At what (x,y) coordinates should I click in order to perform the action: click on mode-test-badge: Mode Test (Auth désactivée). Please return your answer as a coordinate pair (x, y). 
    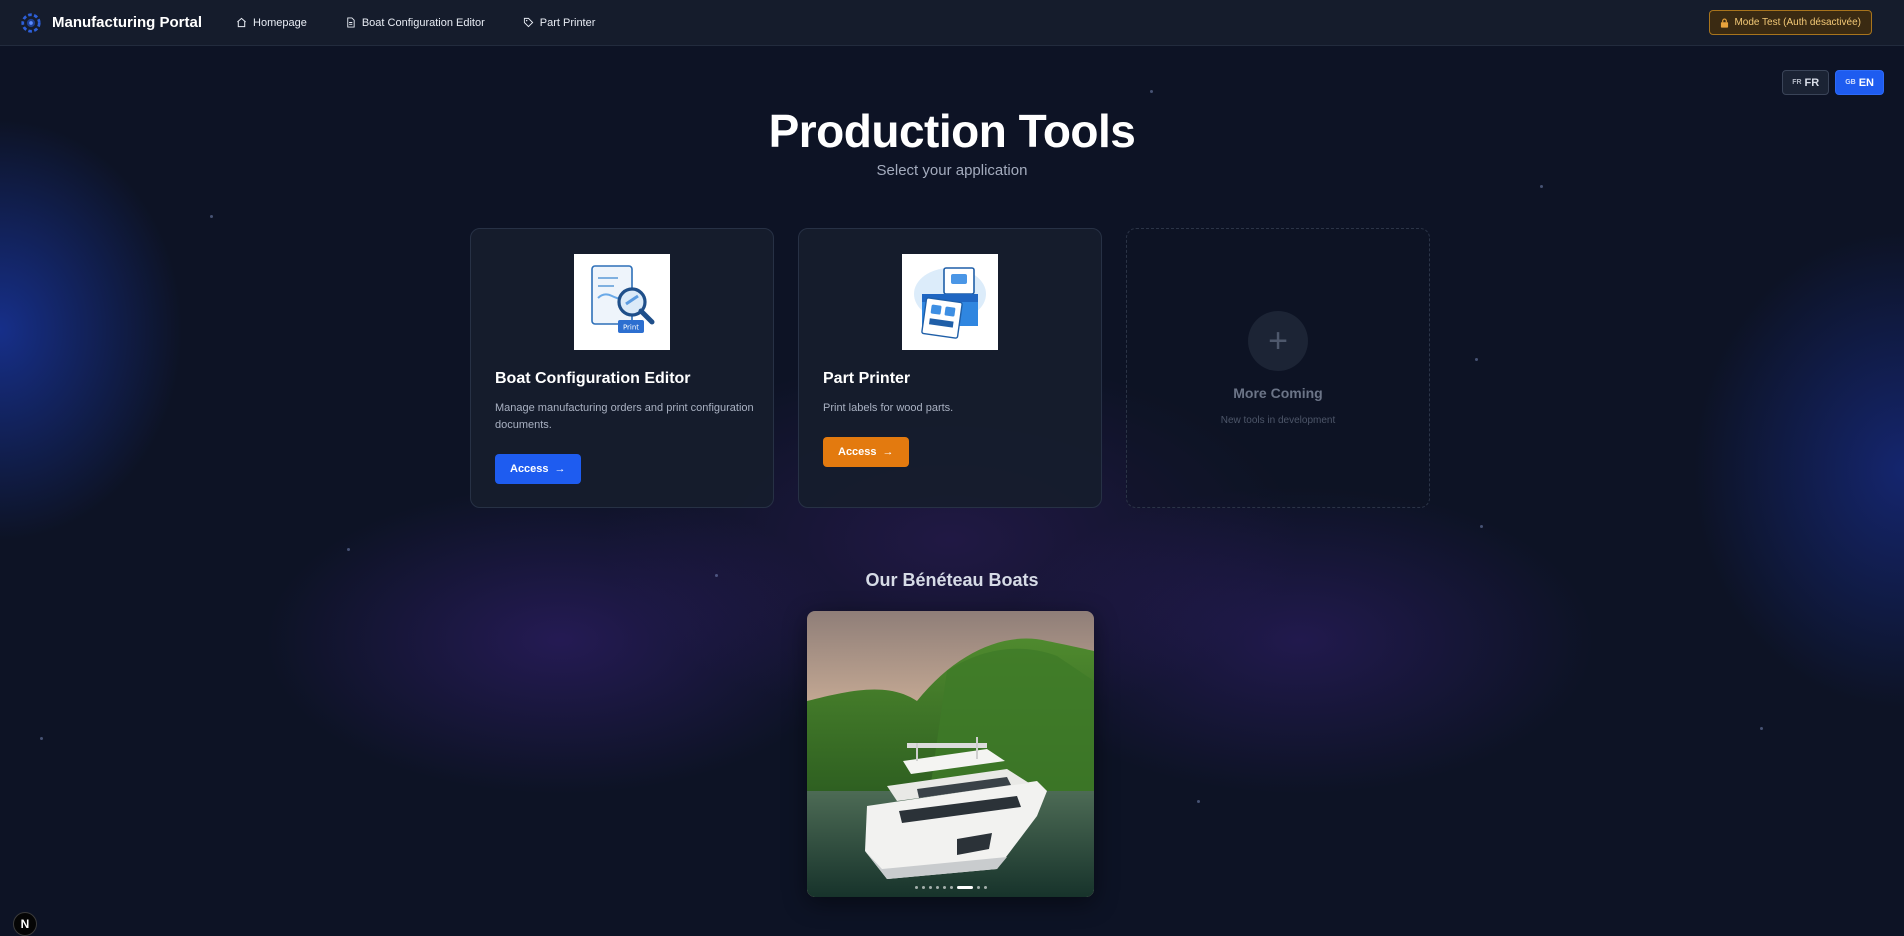
    Looking at the image, I should click on (1790, 22).